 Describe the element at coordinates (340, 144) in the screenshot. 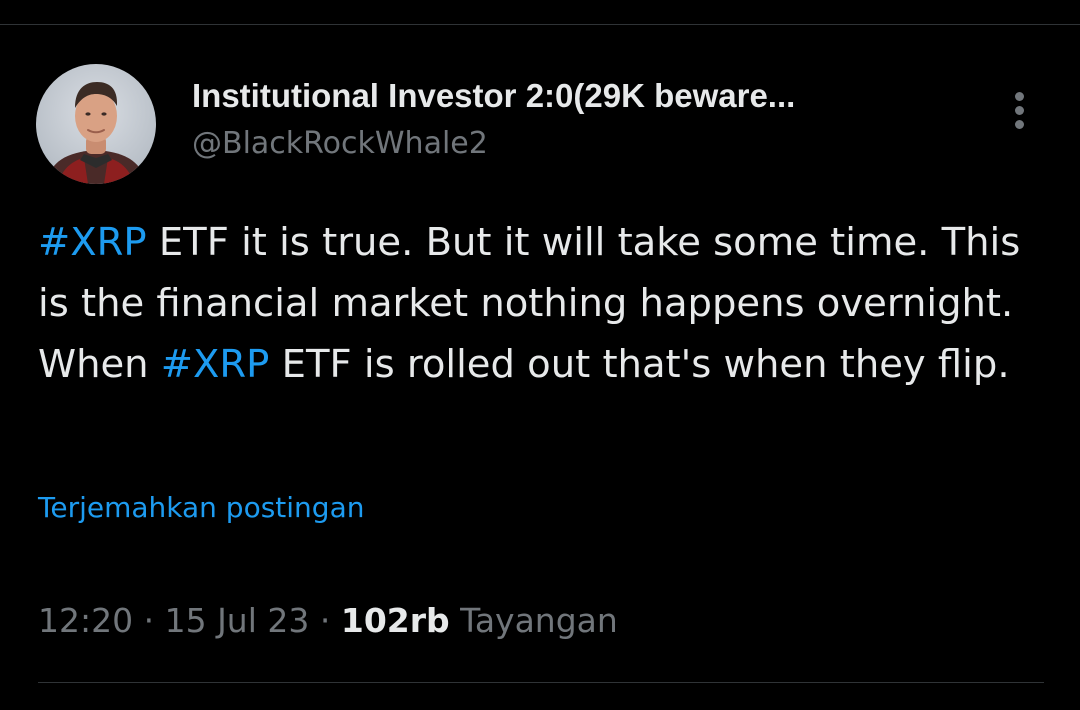

I see `author-handle: @BlackRockWhale2` at that location.